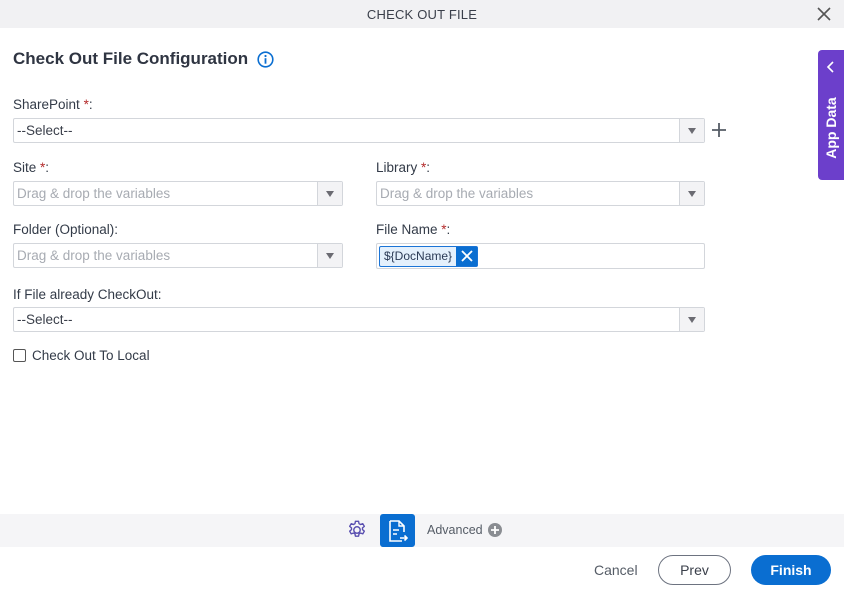 This screenshot has width=844, height=593. I want to click on dialog-titlebar: CHECK OUT FILE, so click(422, 14).